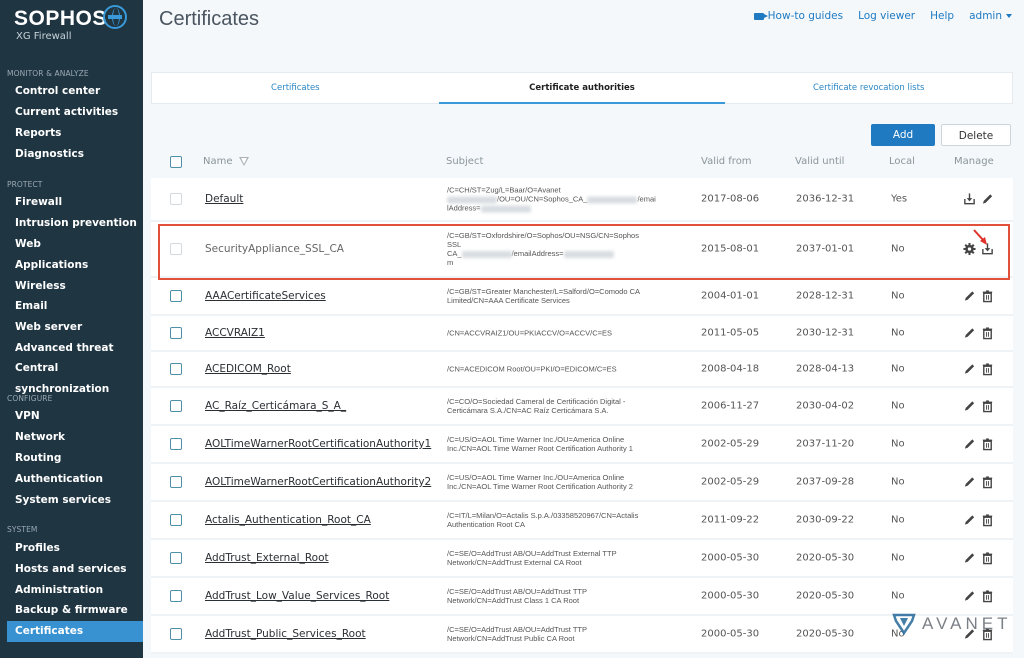  Describe the element at coordinates (75, 133) in the screenshot. I see `sidebar-item-reports: Reports` at that location.